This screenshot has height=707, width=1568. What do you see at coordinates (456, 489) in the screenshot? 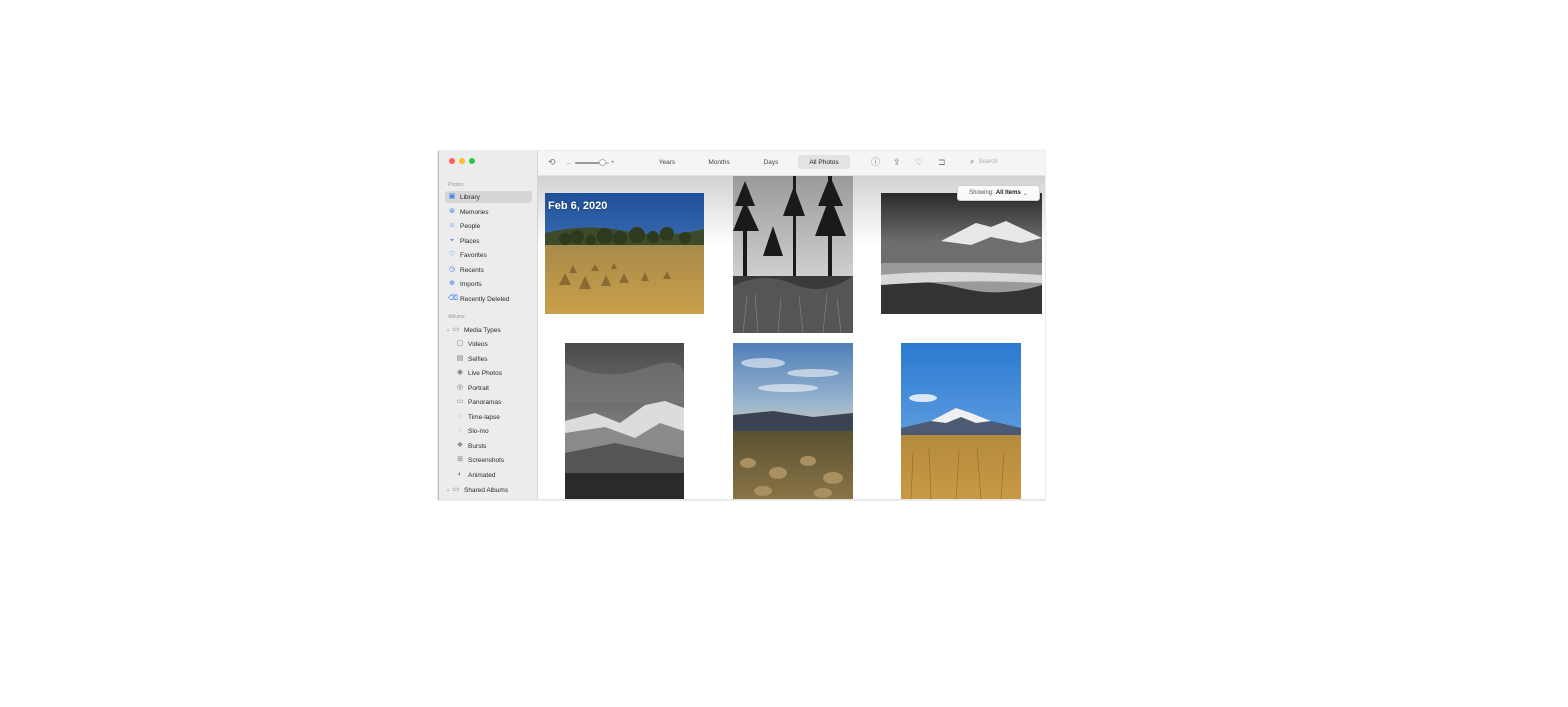
I see `shared-album-icon: ▭` at bounding box center [456, 489].